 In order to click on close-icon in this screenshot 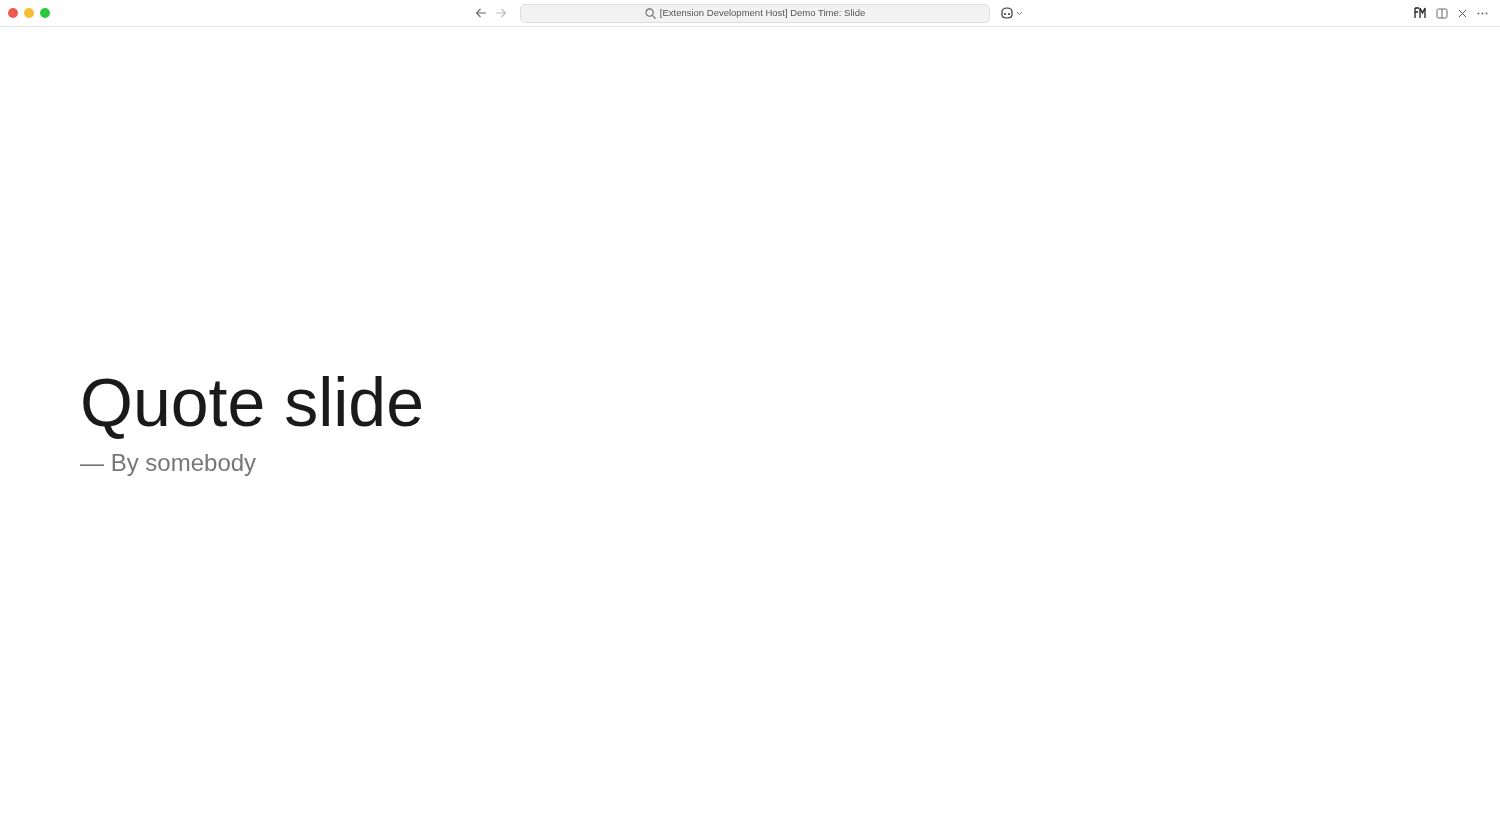, I will do `click(1462, 13)`.